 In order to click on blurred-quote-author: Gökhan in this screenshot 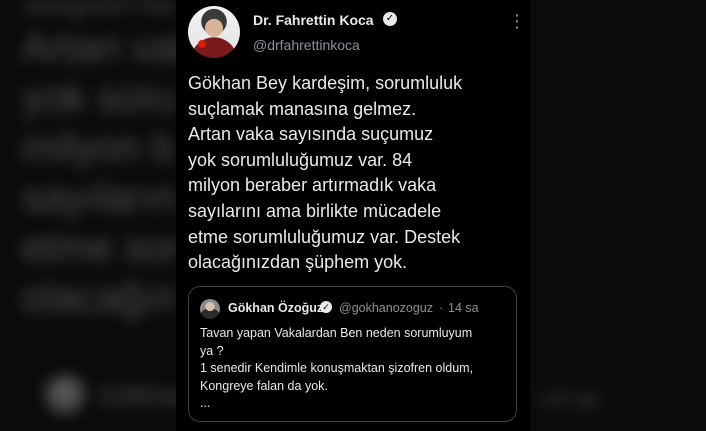, I will do `click(117, 395)`.